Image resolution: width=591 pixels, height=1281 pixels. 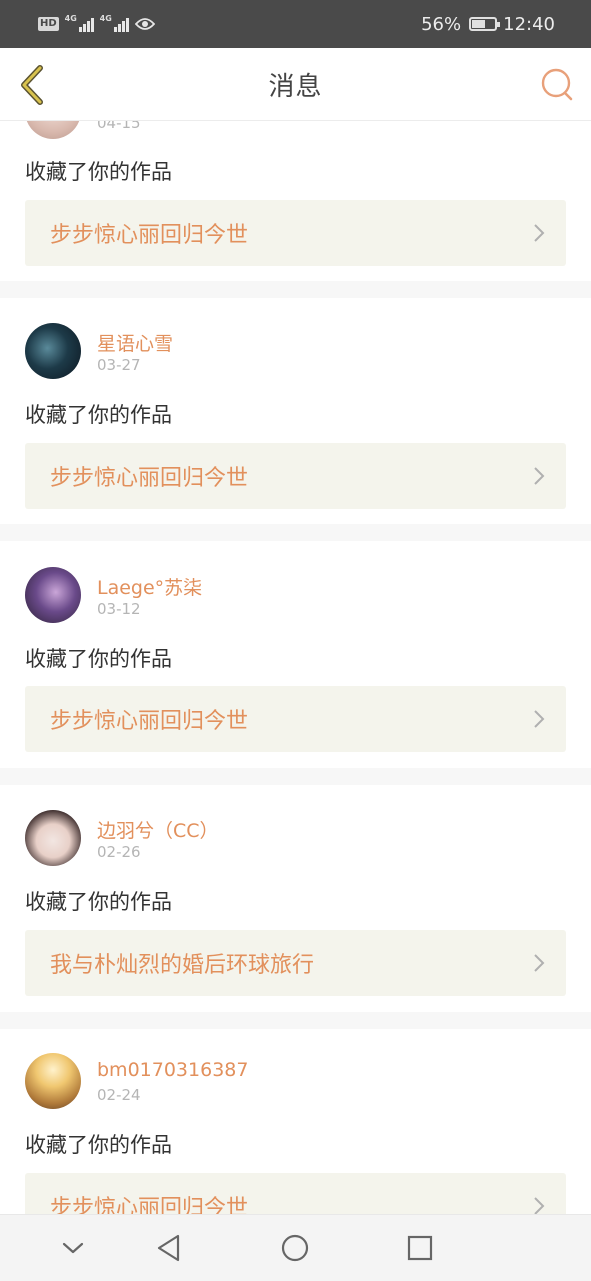 I want to click on home-circle-icon, so click(x=295, y=1248).